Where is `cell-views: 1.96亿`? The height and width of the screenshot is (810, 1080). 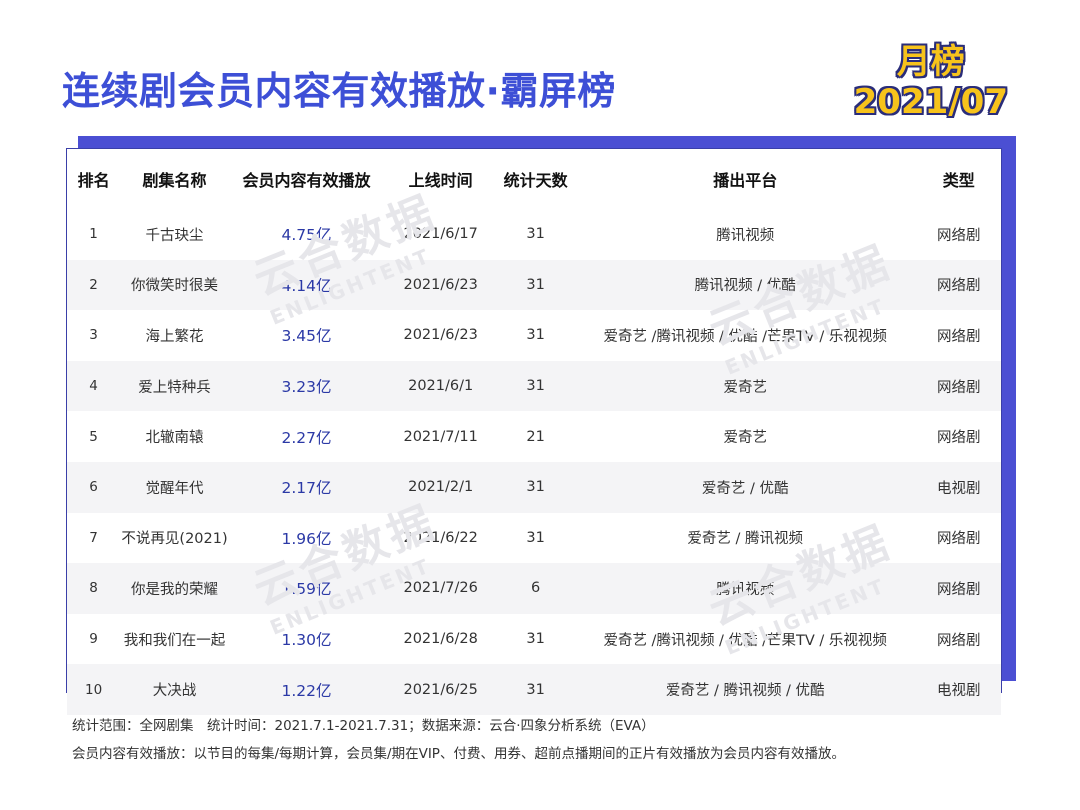
cell-views: 1.96亿 is located at coordinates (306, 538).